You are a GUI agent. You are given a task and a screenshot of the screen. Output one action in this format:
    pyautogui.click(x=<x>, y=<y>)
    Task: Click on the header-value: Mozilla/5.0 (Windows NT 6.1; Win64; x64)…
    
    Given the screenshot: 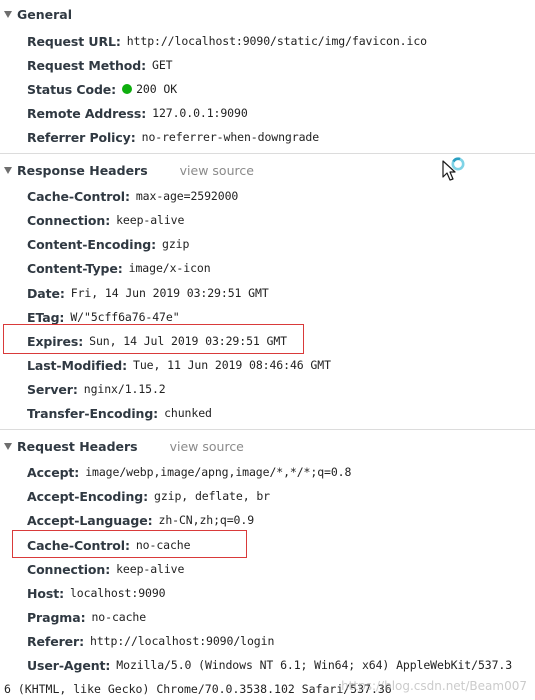 What is the action you would take?
    pyautogui.click(x=314, y=665)
    